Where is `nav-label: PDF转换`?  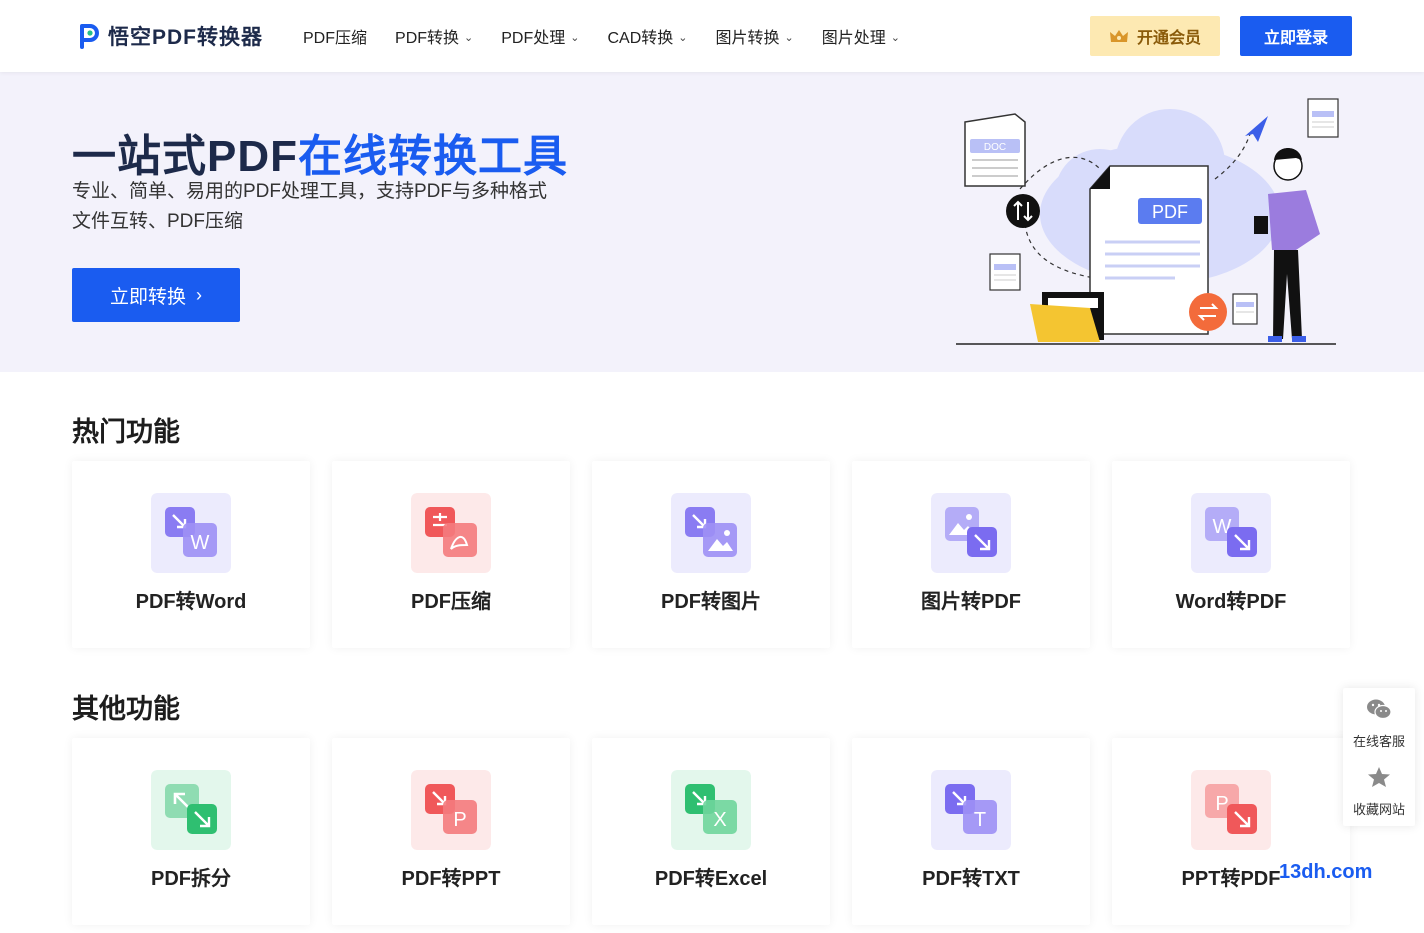 nav-label: PDF转换 is located at coordinates (427, 38).